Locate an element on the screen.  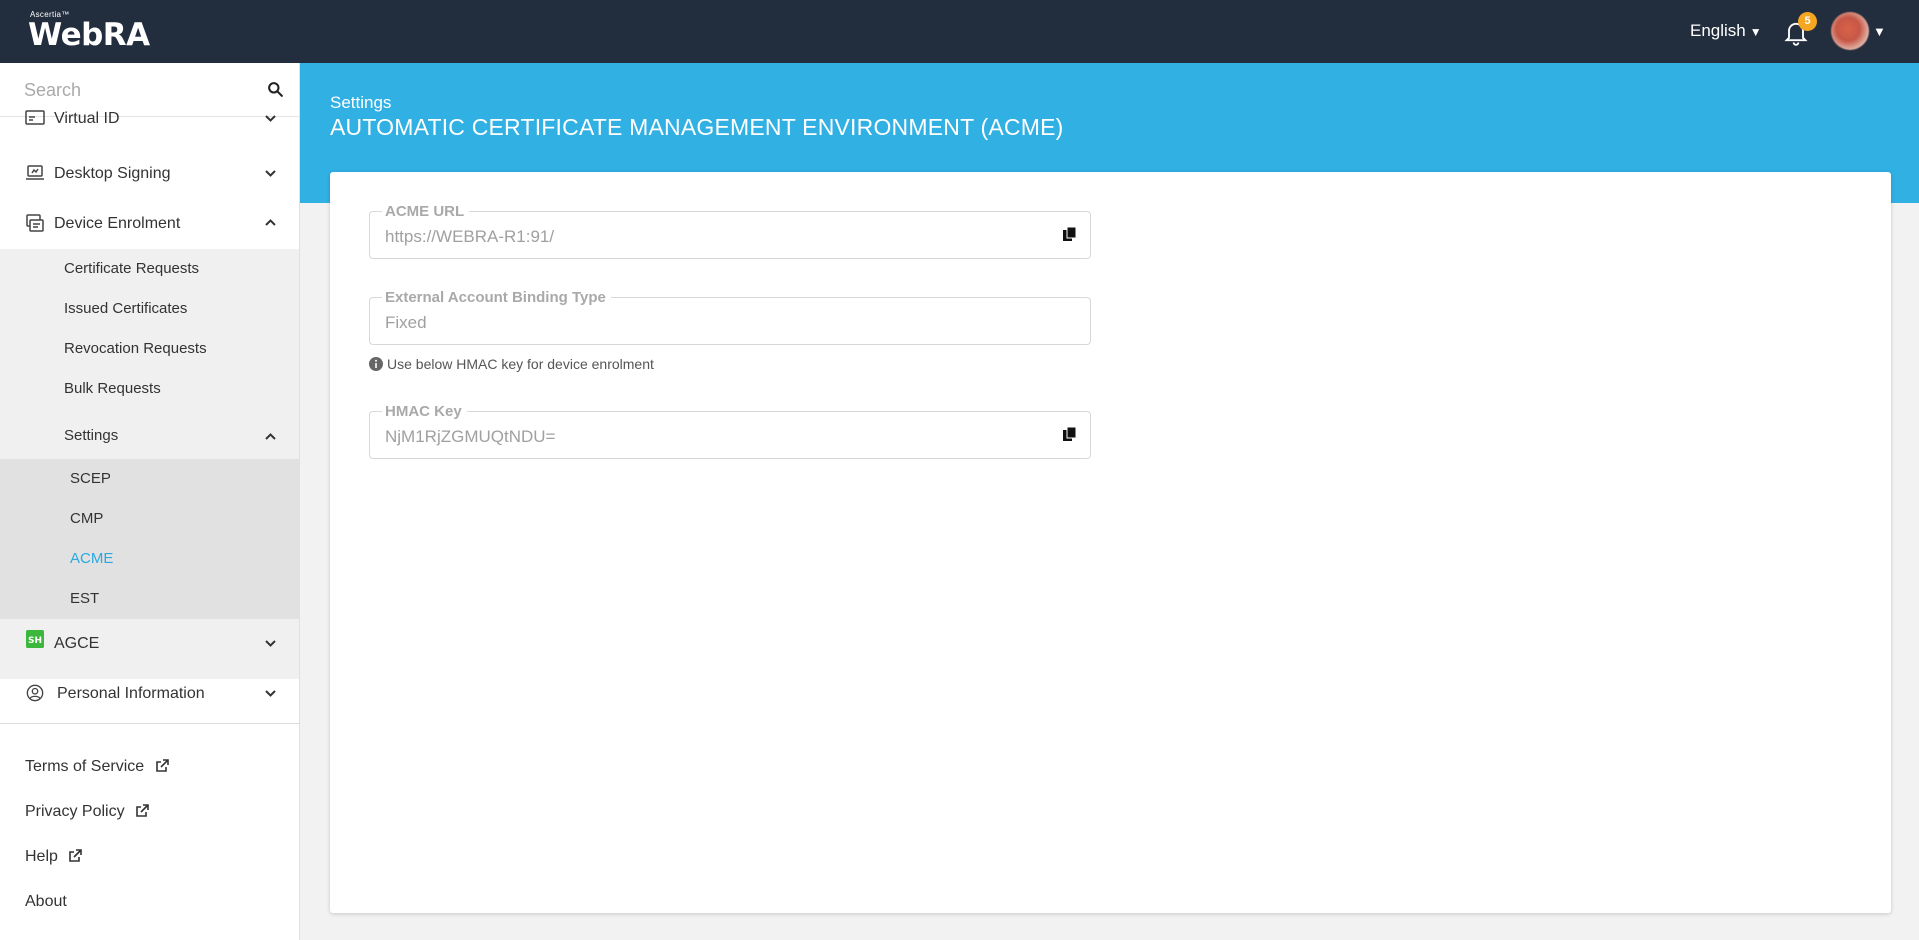
avatar is located at coordinates (1850, 31).